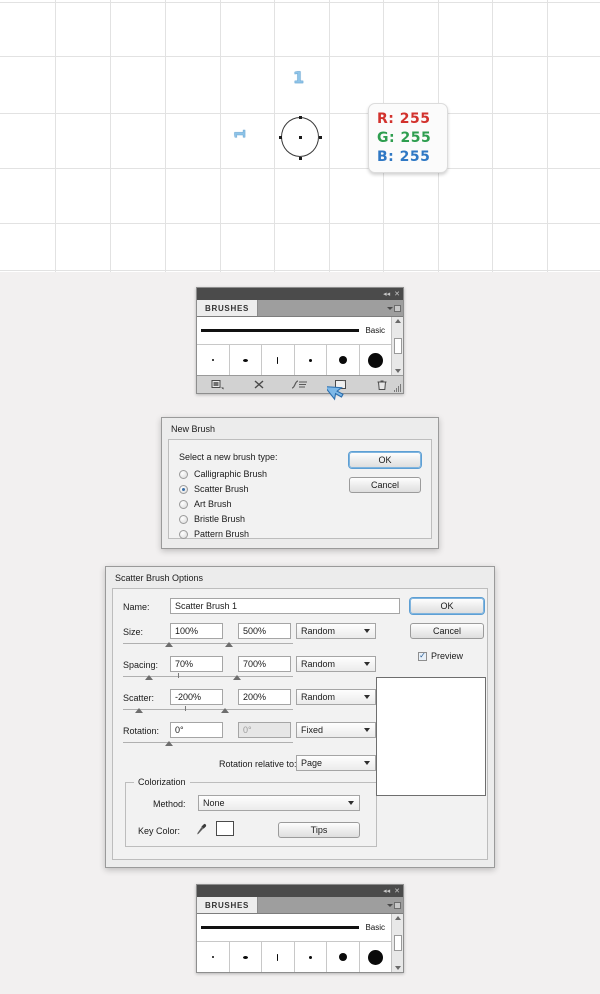  What do you see at coordinates (397, 388) in the screenshot?
I see `resize-grip` at bounding box center [397, 388].